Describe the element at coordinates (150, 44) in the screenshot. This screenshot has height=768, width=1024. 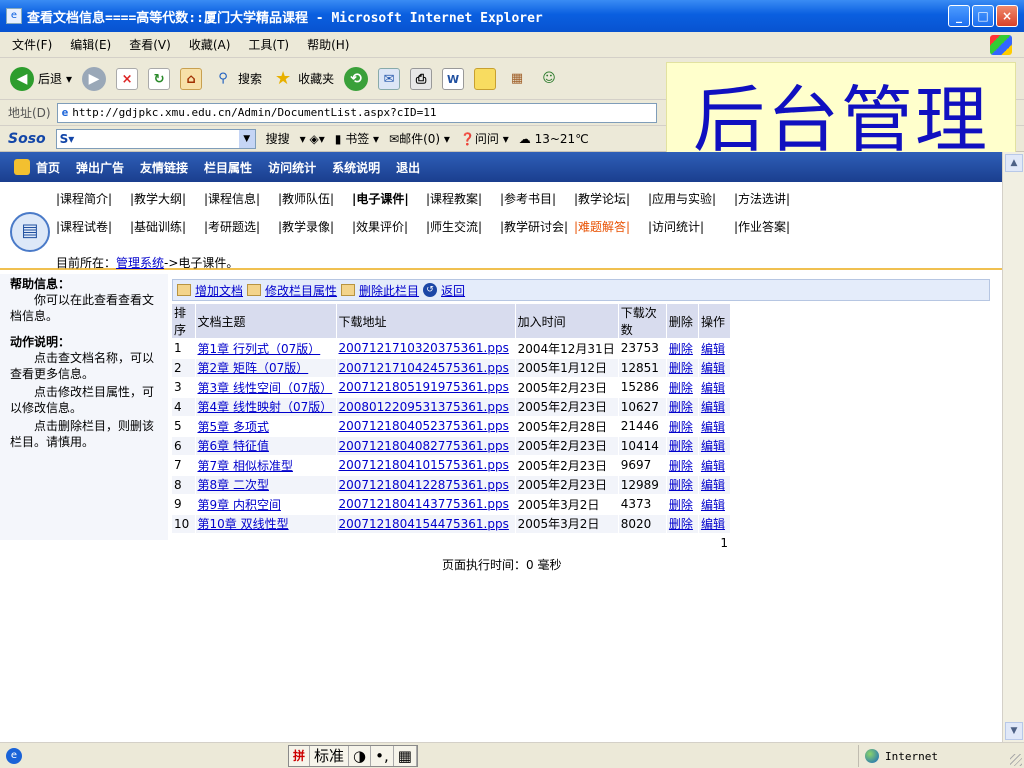
I see `menu-view: 查看(V)` at that location.